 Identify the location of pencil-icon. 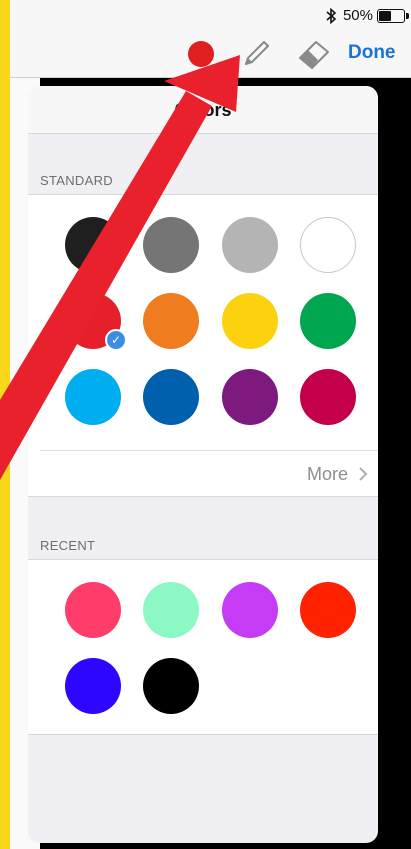
(256, 54).